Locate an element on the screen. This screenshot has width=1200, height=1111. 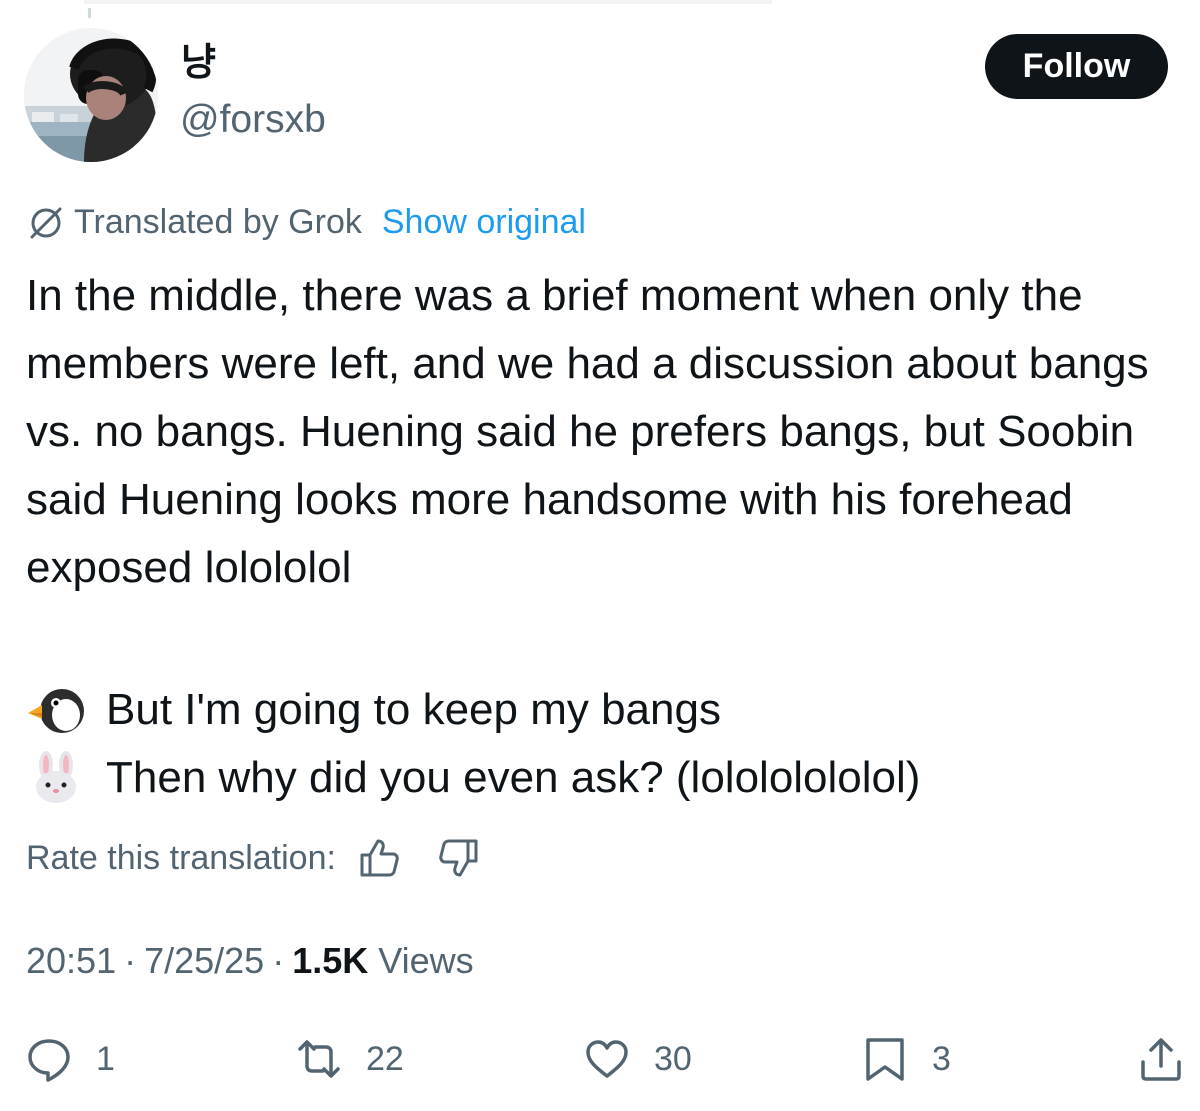
bookmark-button: 3 is located at coordinates (906, 1059).